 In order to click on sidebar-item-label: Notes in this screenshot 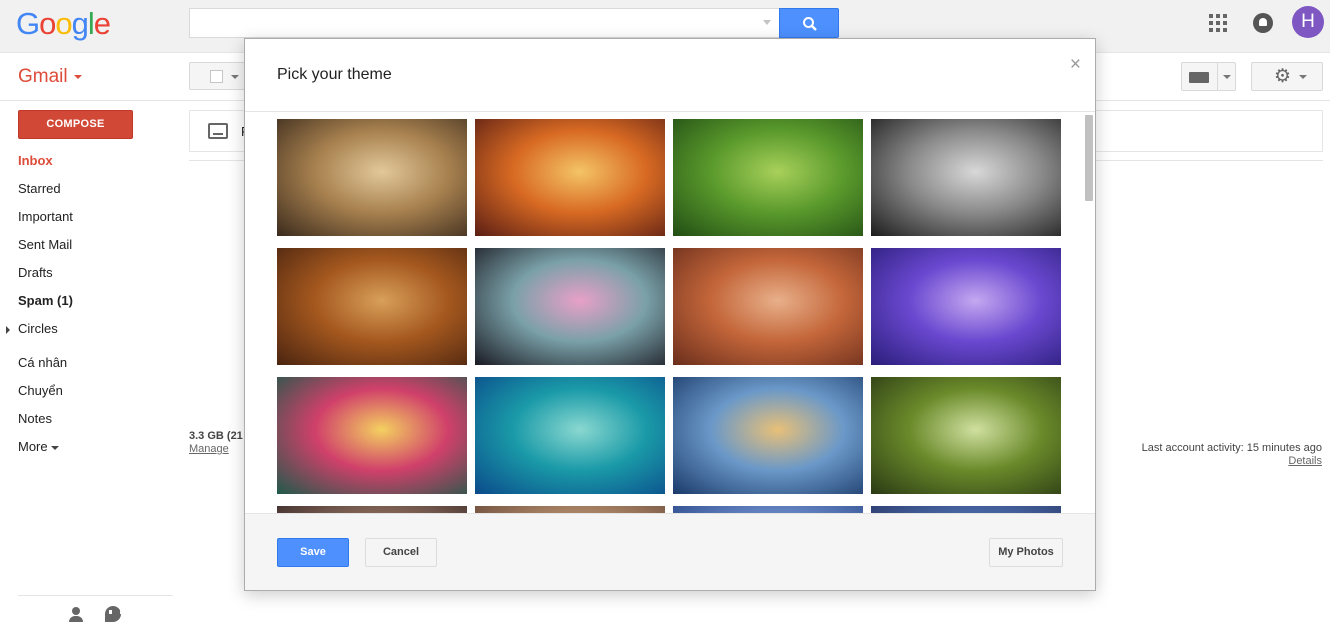, I will do `click(35, 418)`.